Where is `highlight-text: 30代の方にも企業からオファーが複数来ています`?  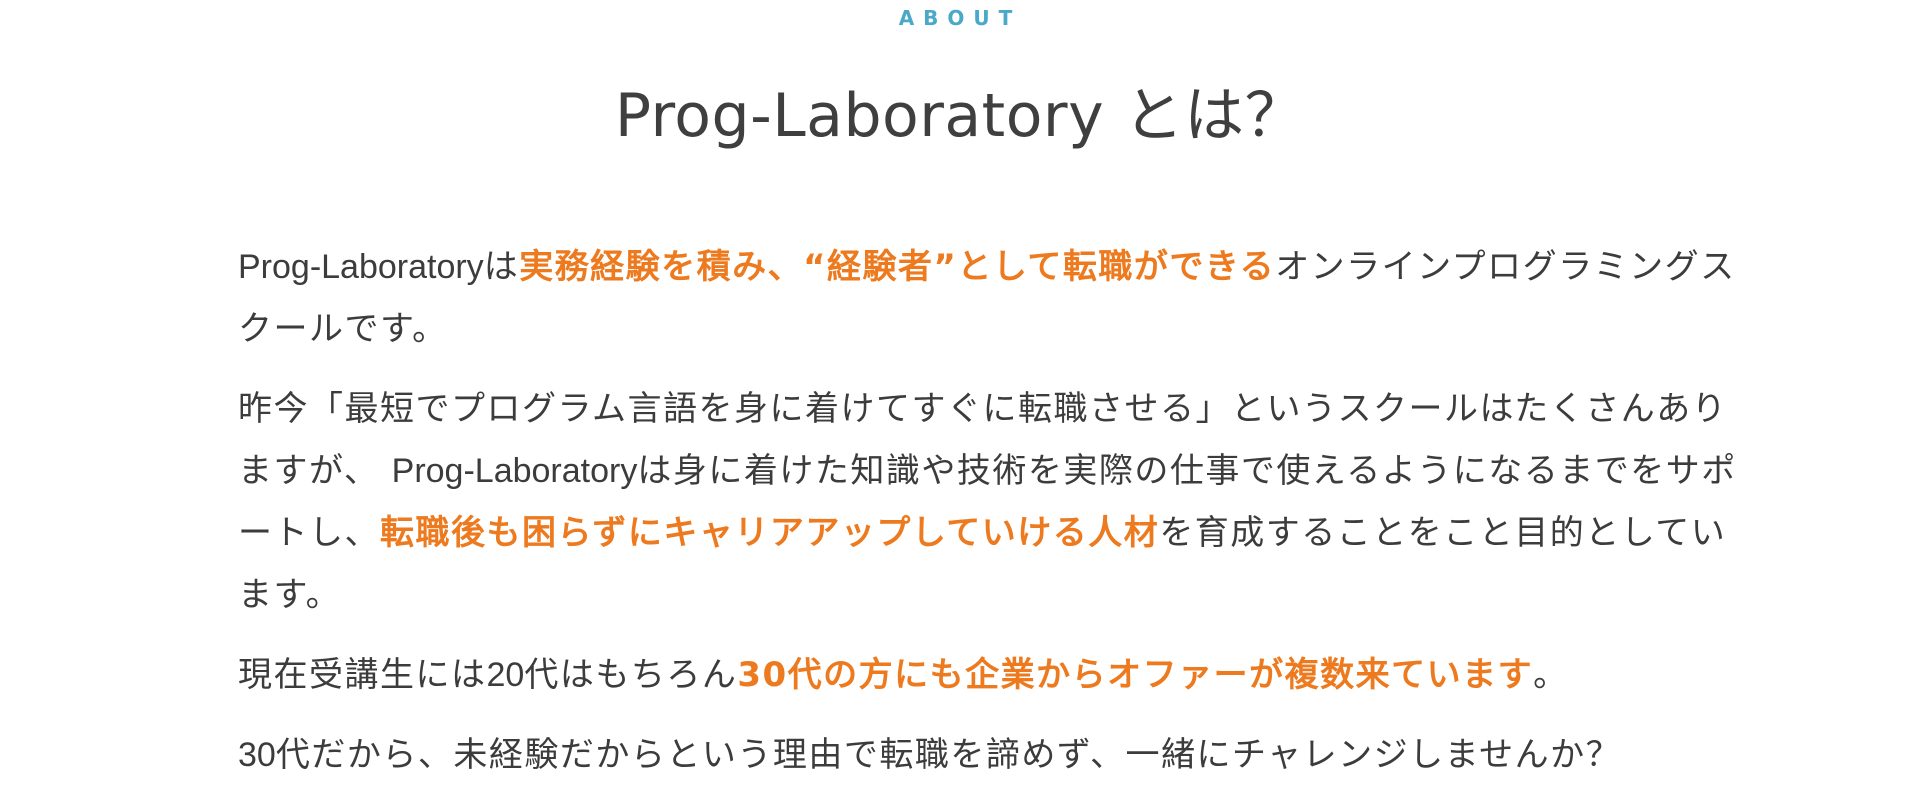 highlight-text: 30代の方にも企業からオファーが複数来ています is located at coordinates (1135, 675).